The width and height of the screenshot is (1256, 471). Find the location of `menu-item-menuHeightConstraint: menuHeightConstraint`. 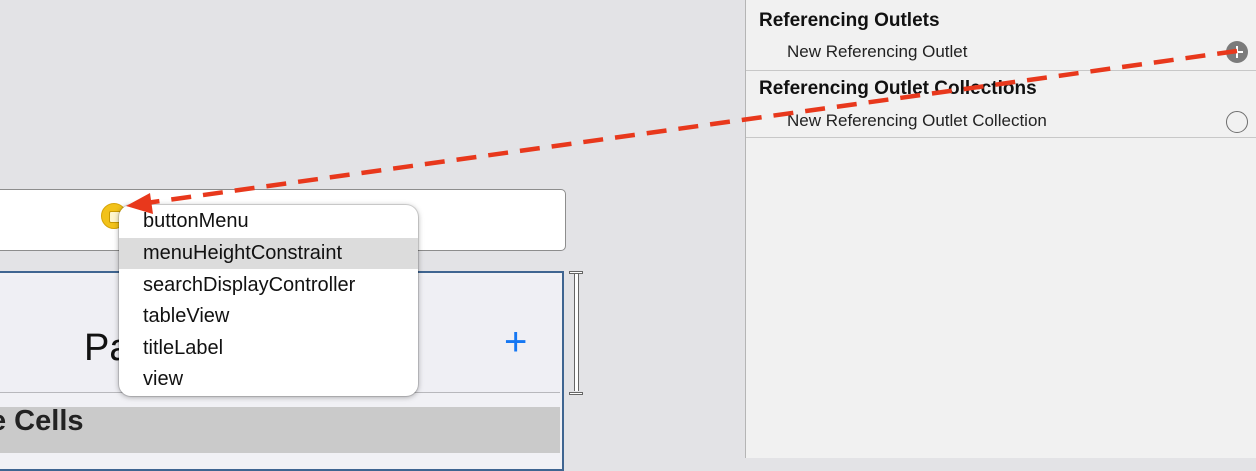

menu-item-menuHeightConstraint: menuHeightConstraint is located at coordinates (268, 253).